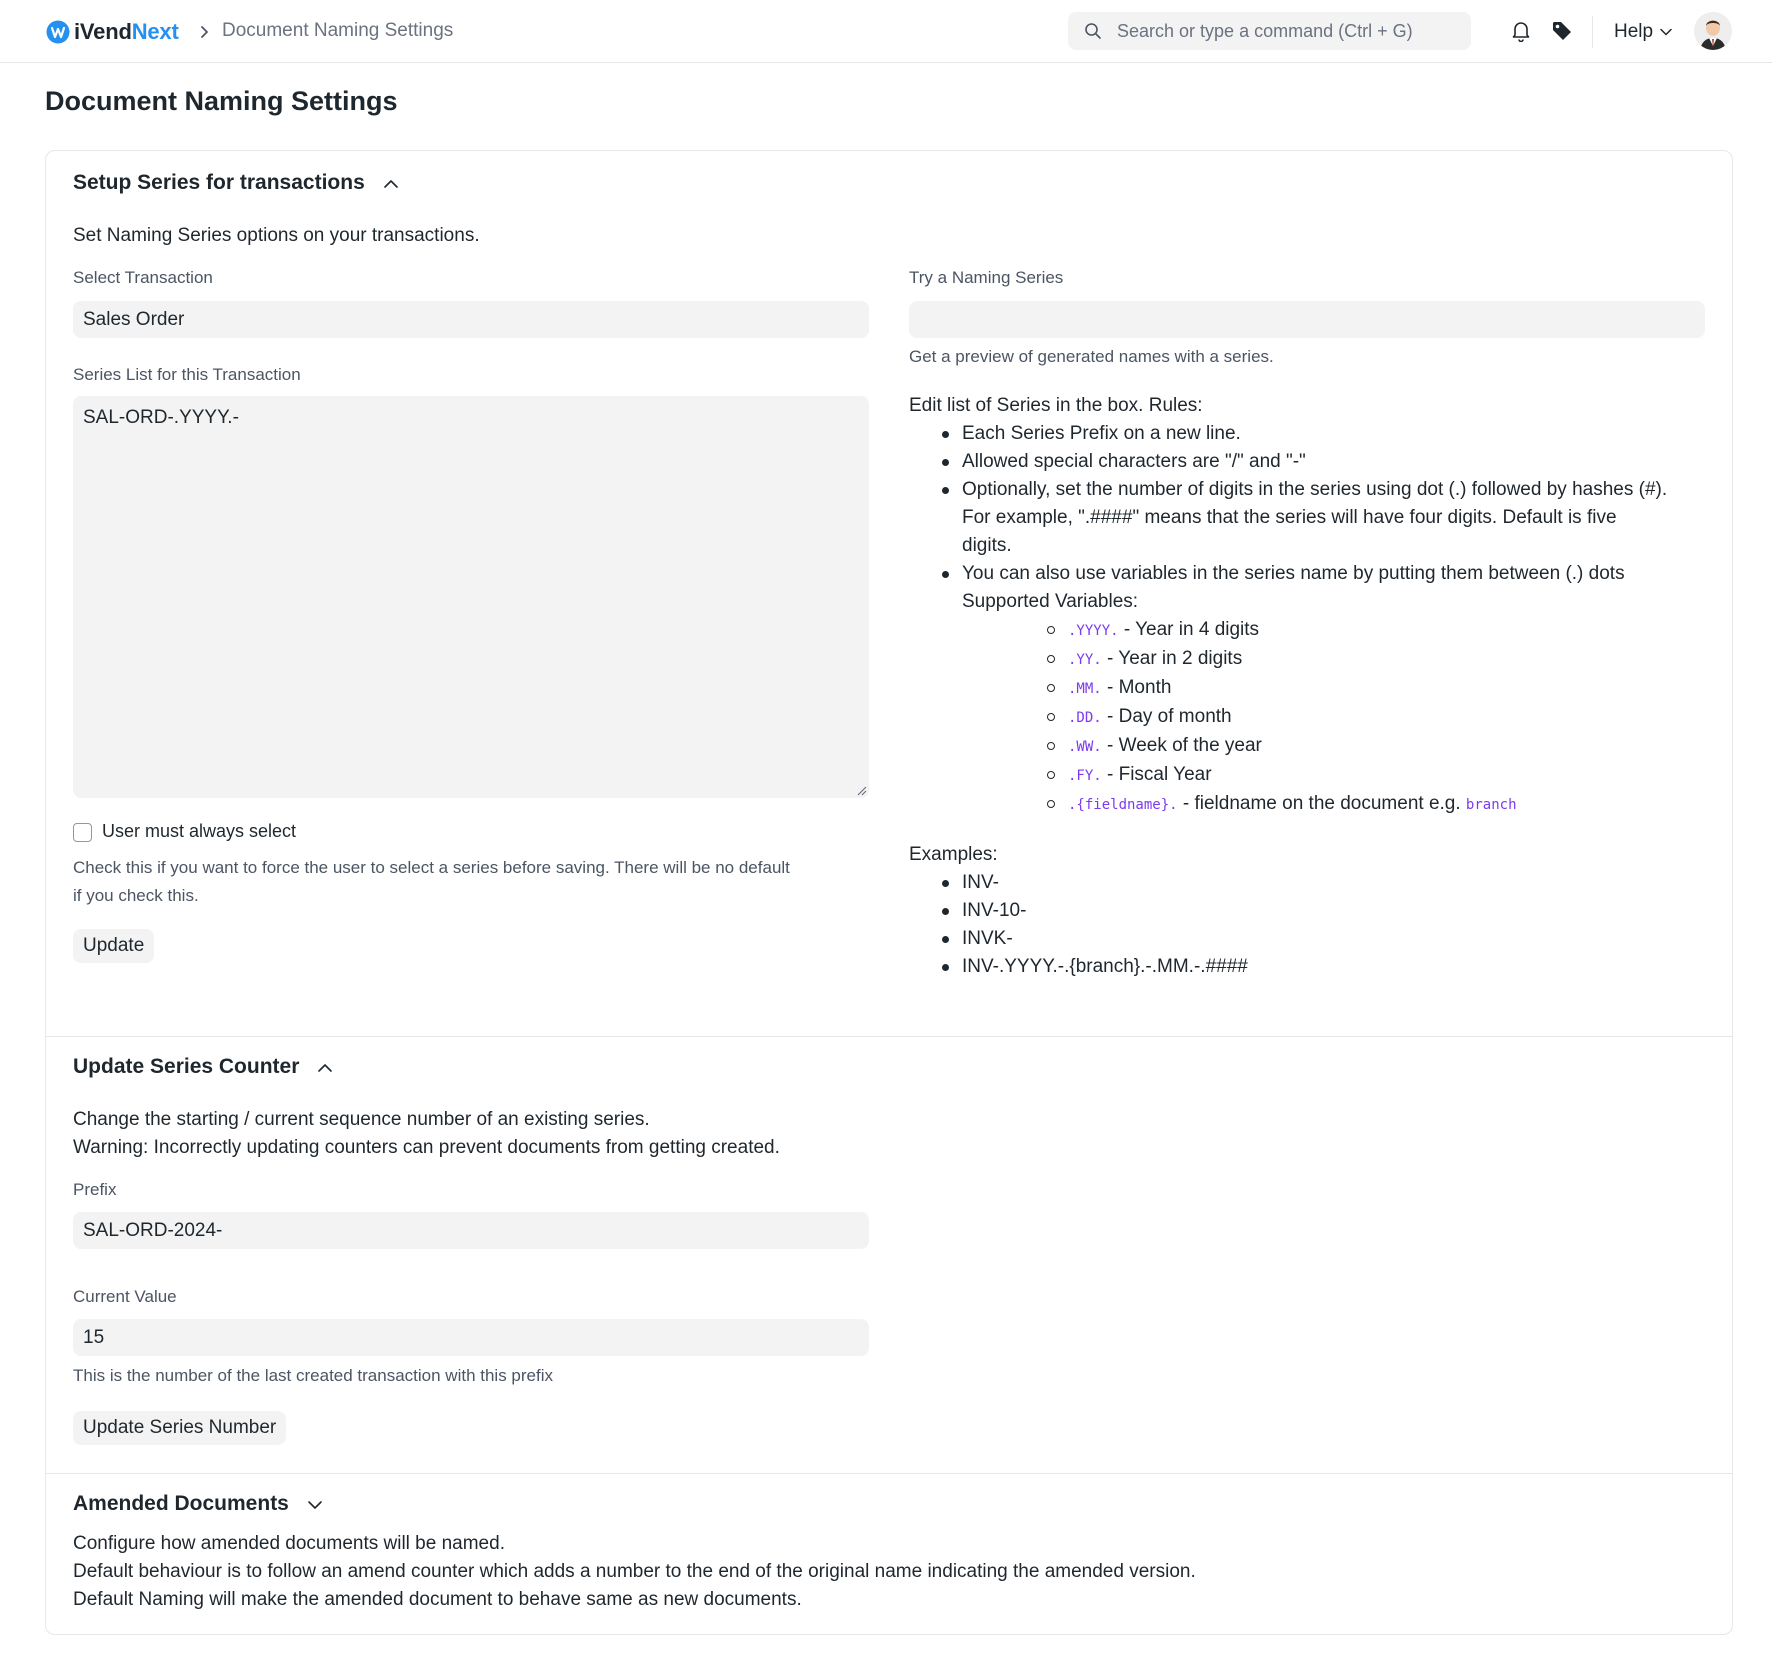 Image resolution: width=1772 pixels, height=1661 pixels. Describe the element at coordinates (126, 31) in the screenshot. I see `brand-name: iVendNext` at that location.